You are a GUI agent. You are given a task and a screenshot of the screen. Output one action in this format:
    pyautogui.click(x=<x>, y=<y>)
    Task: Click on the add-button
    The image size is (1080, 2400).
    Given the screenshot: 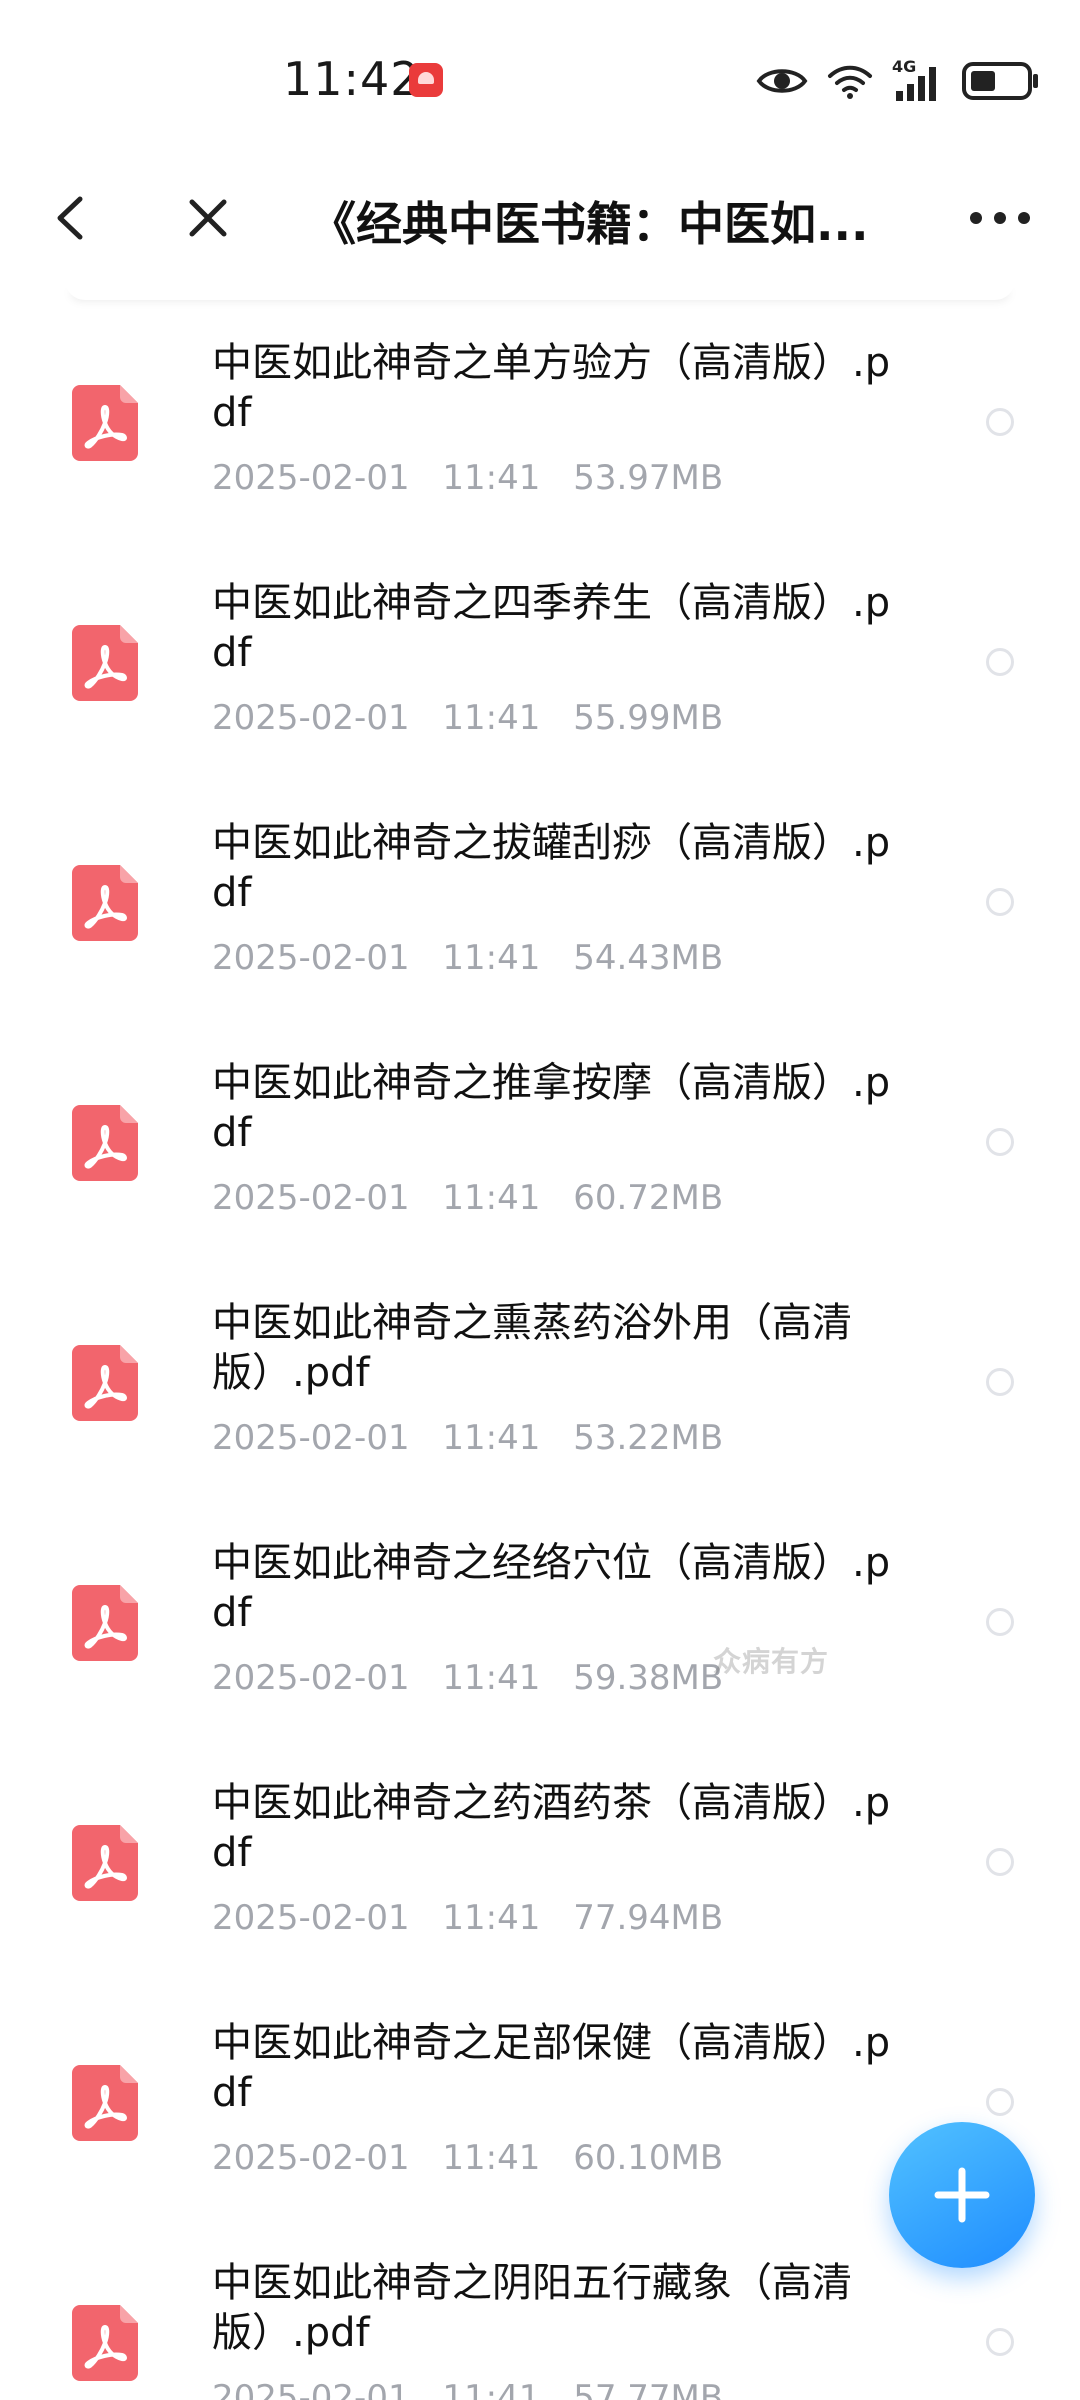 What is the action you would take?
    pyautogui.click(x=962, y=2195)
    